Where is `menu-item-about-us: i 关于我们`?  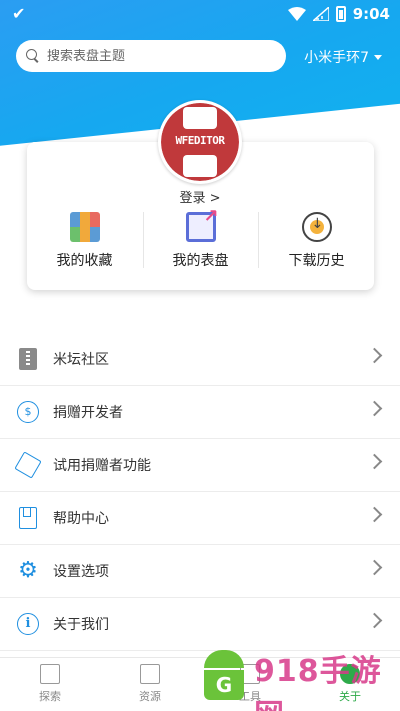 menu-item-about-us: i 关于我们 is located at coordinates (200, 624).